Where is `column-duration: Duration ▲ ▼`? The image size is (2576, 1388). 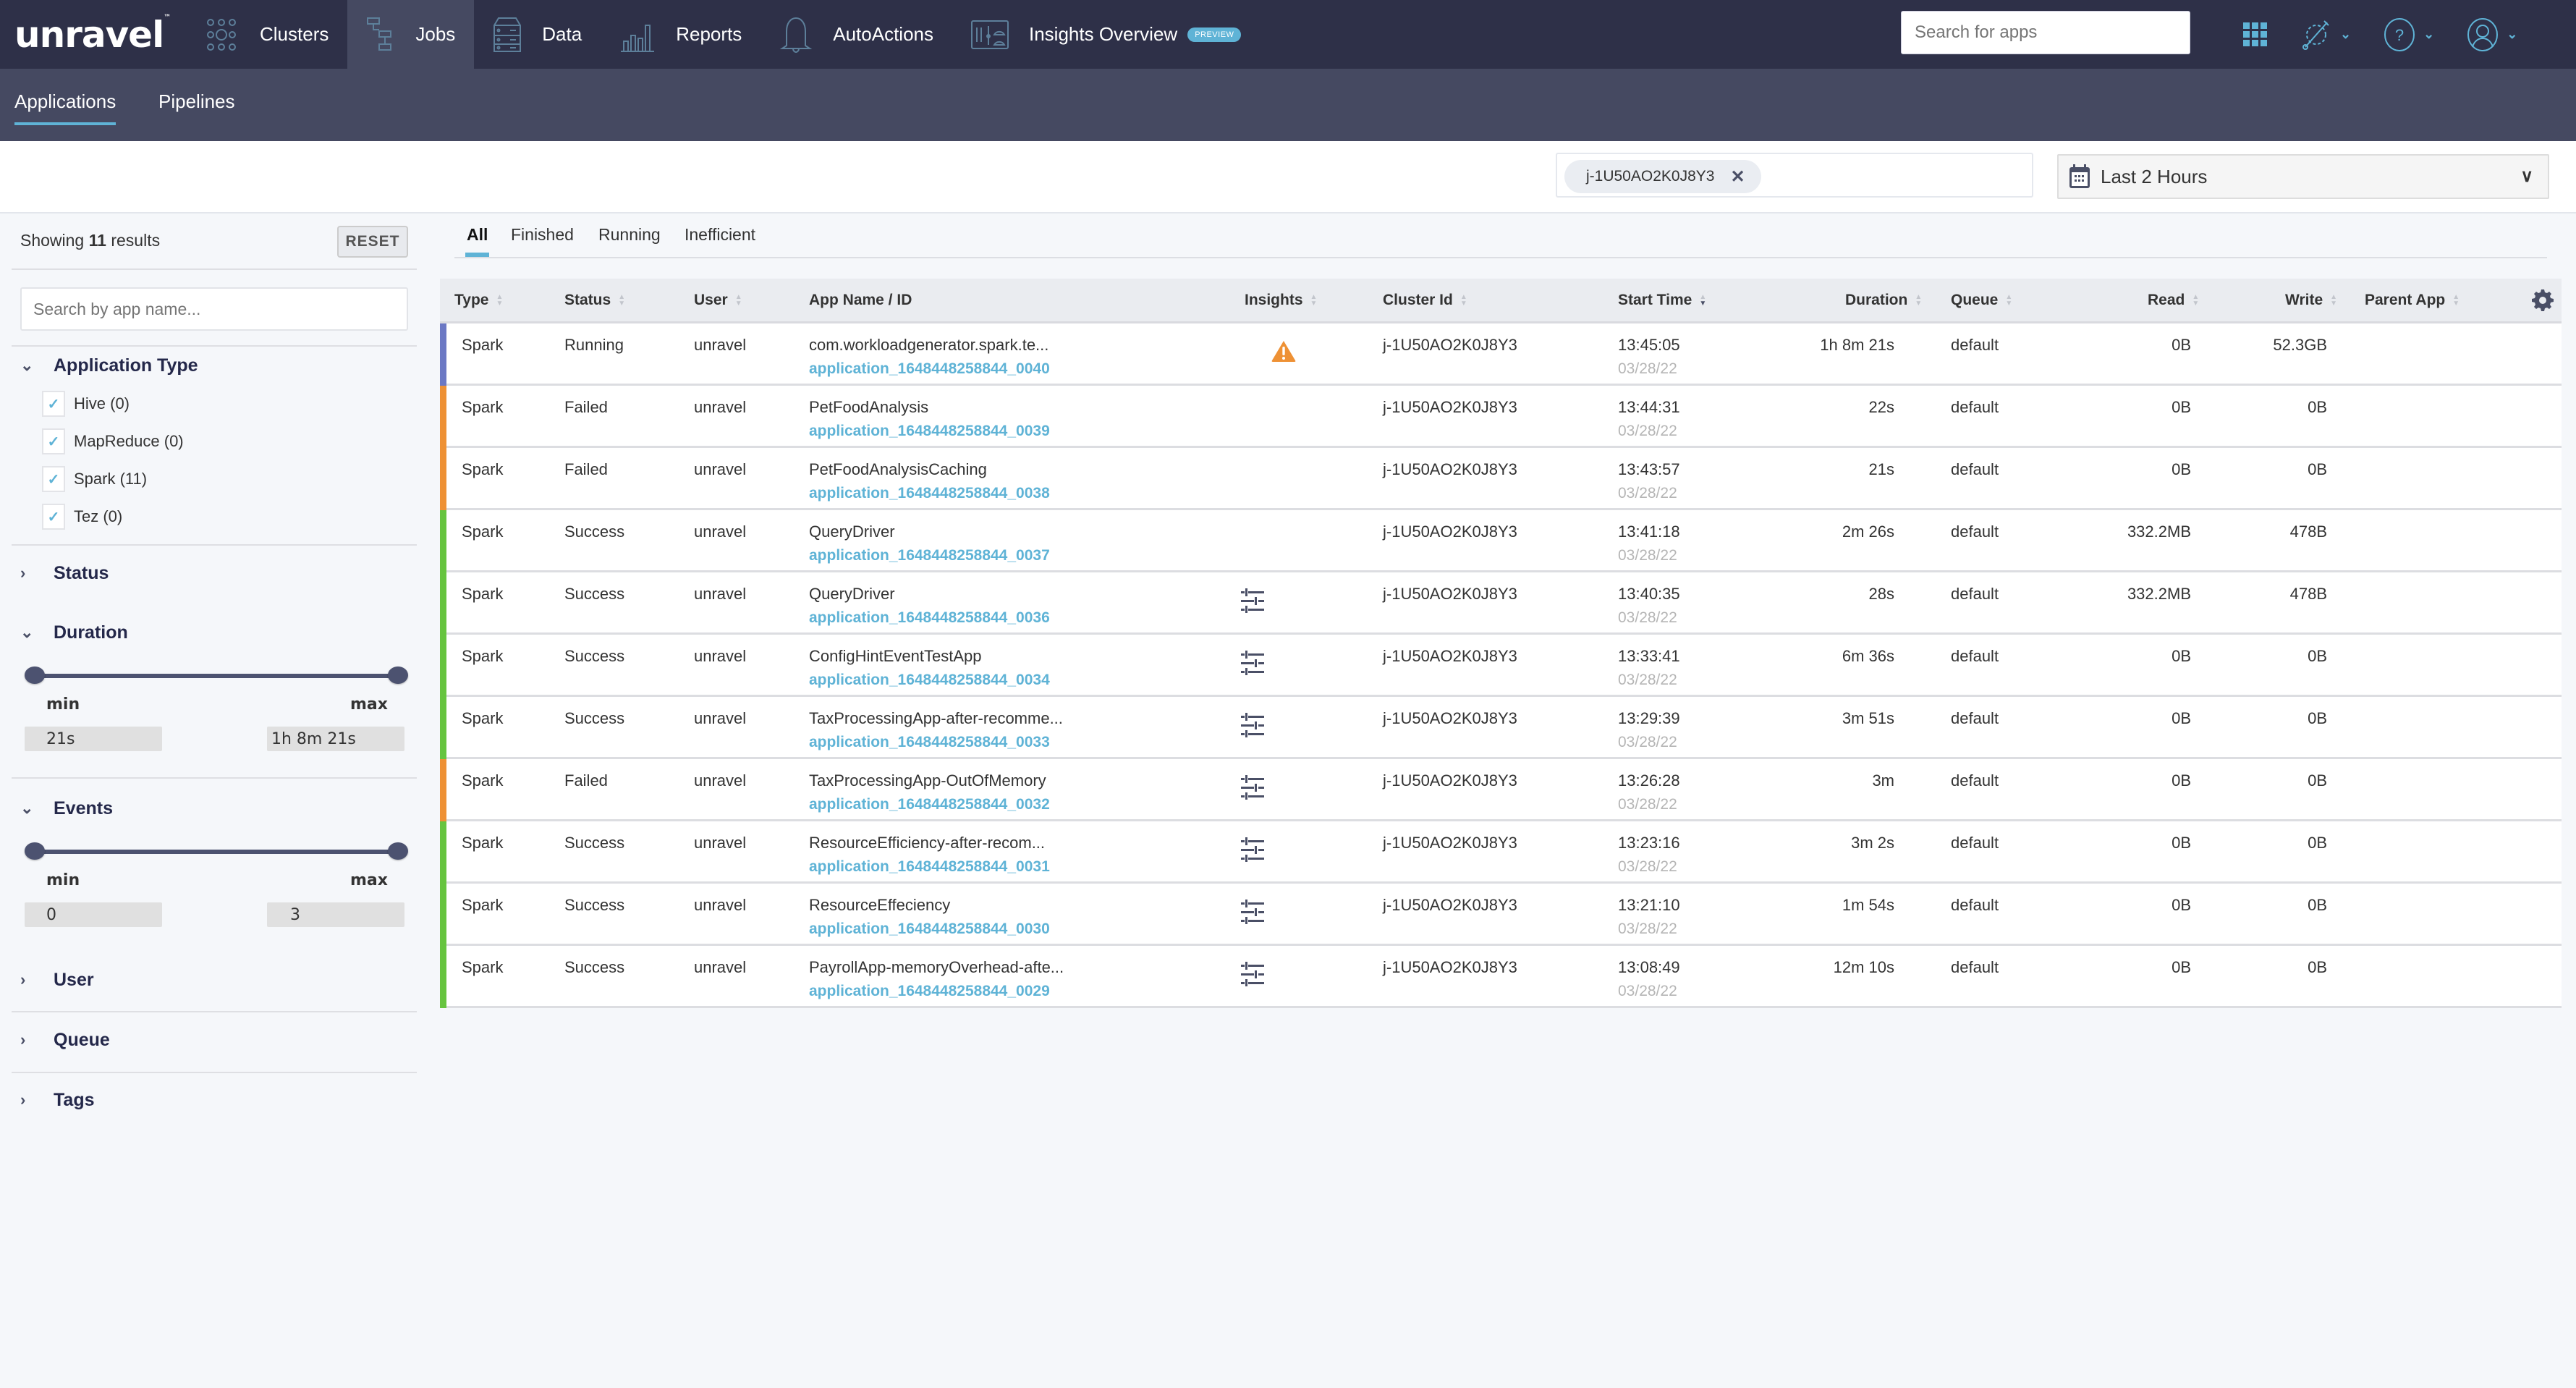
column-duration: Duration ▲ ▼ is located at coordinates (1883, 300).